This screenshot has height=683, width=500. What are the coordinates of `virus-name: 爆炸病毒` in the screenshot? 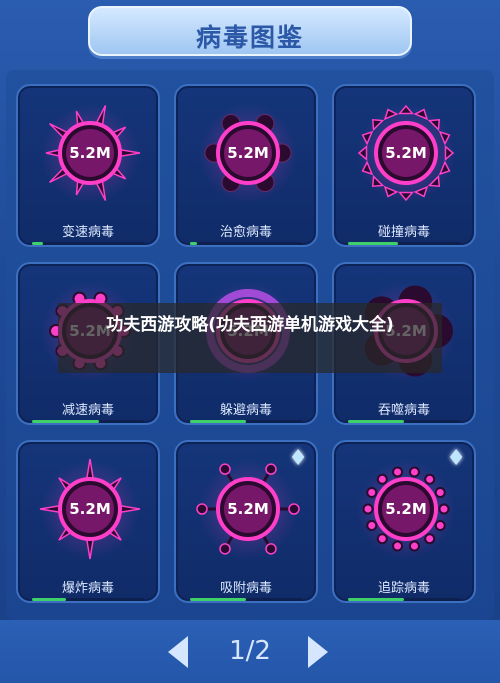 It's located at (87, 588).